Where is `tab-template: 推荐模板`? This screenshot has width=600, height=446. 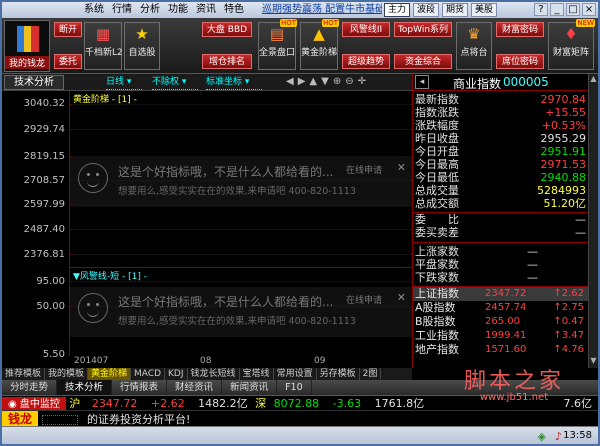 tab-template: 推荐模板 is located at coordinates (24, 374).